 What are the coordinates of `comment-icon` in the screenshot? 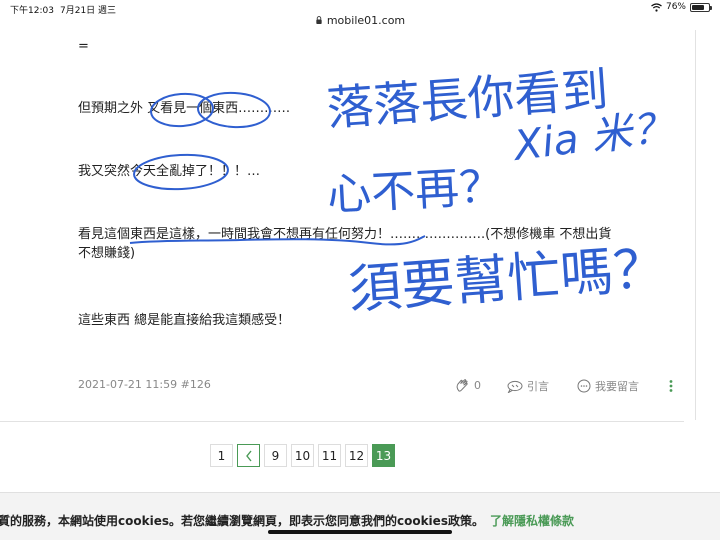 It's located at (584, 386).